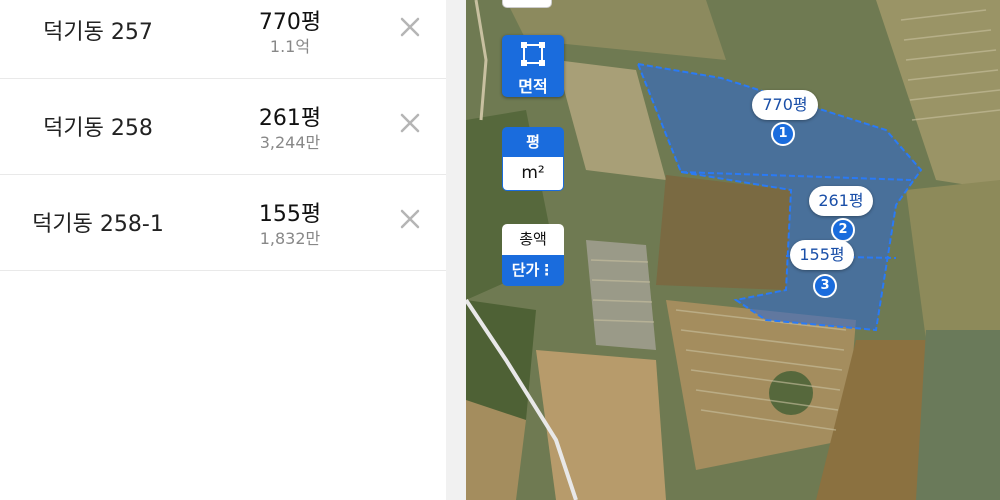 The width and height of the screenshot is (1000, 500). Describe the element at coordinates (533, 270) in the screenshot. I see `unit-price-toggle: 단가⋮` at that location.